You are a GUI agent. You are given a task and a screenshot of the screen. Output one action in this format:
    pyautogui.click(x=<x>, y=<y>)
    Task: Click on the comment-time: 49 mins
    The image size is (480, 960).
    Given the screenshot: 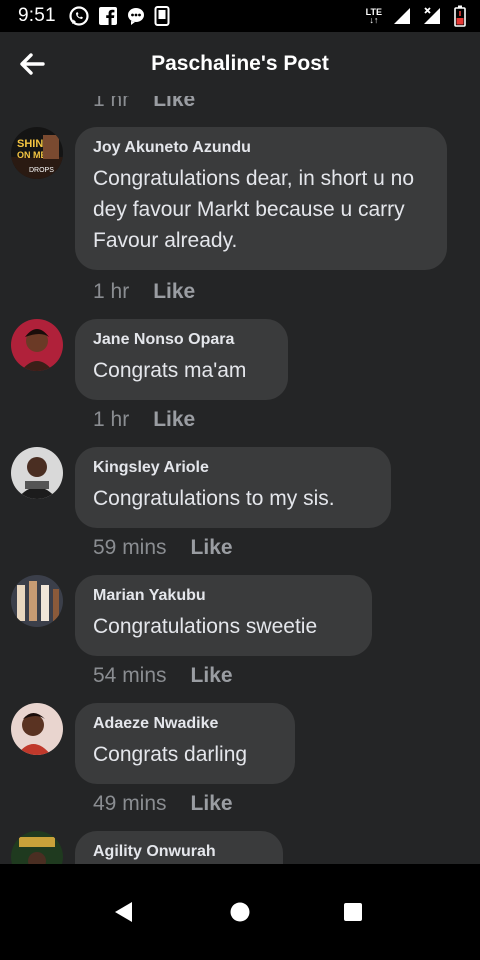 What is the action you would take?
    pyautogui.click(x=130, y=803)
    